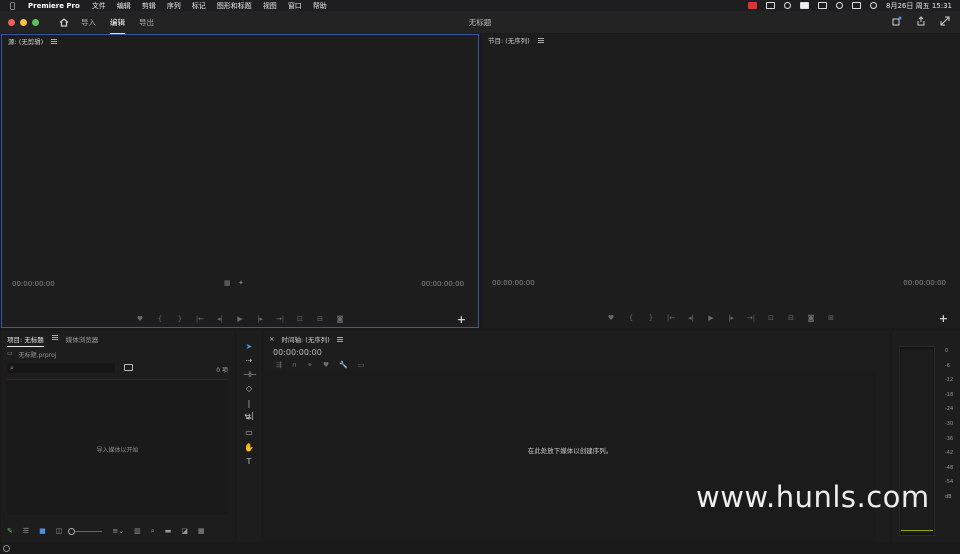  I want to click on menu-sequence: 序列, so click(174, 6).